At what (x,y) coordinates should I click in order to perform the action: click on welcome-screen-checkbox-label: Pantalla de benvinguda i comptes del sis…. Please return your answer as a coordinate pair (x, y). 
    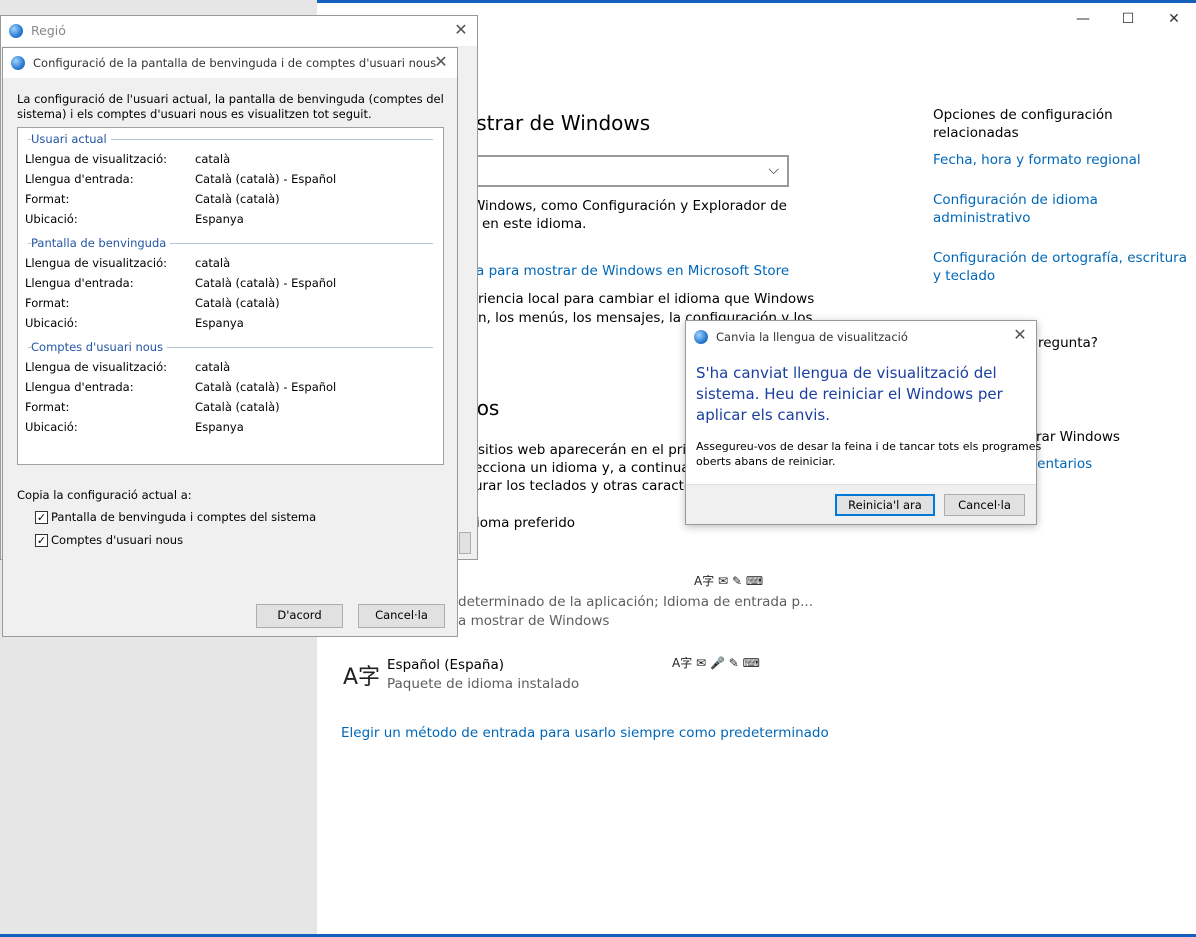
    Looking at the image, I should click on (183, 517).